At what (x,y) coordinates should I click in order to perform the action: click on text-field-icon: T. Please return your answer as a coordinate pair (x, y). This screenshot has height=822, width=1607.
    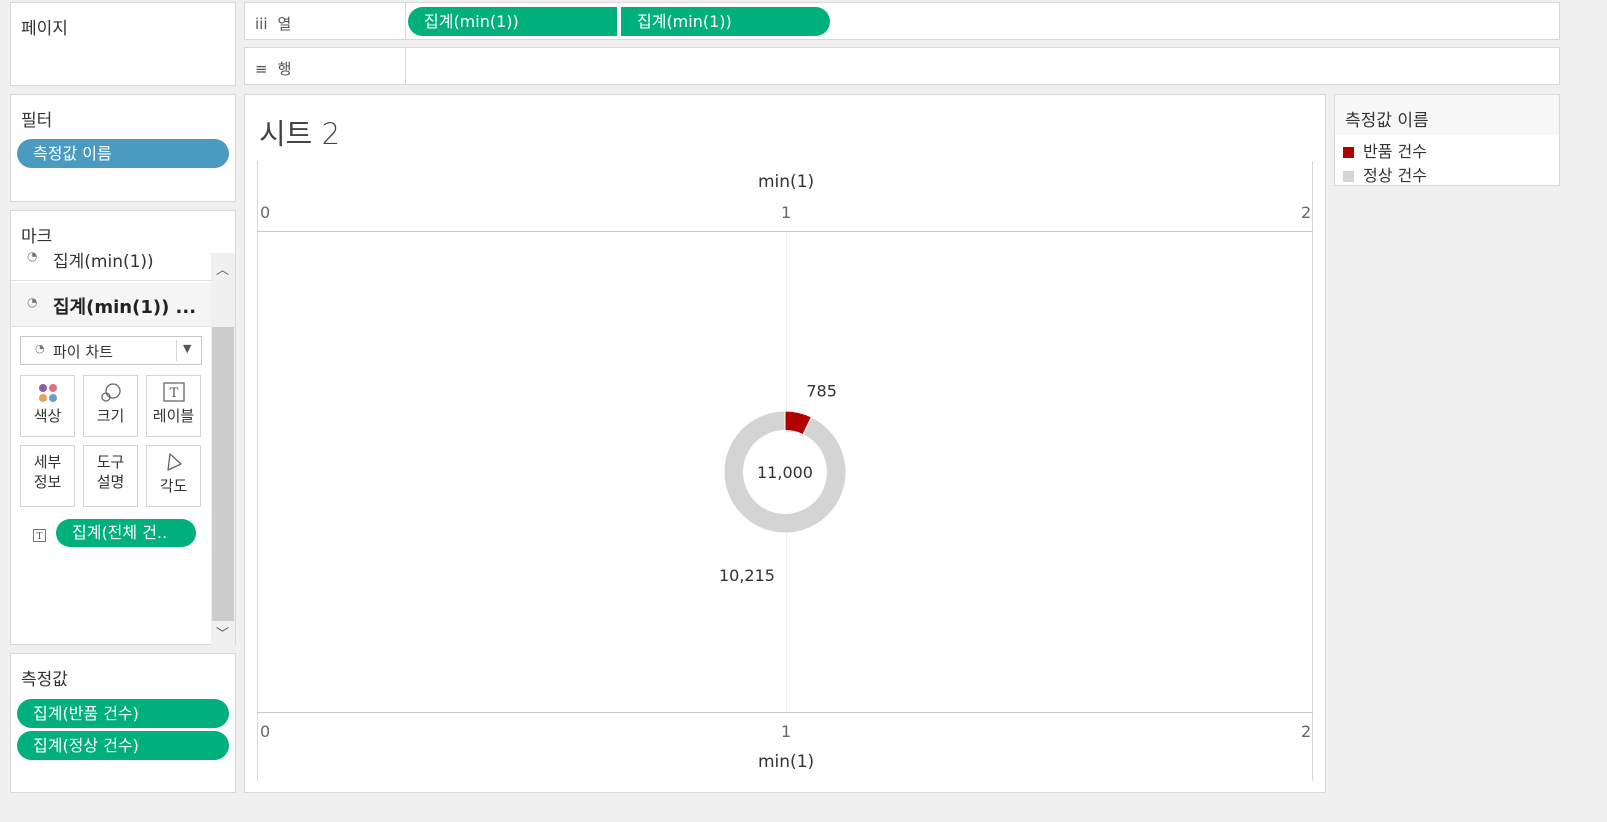
    Looking at the image, I should click on (39, 536).